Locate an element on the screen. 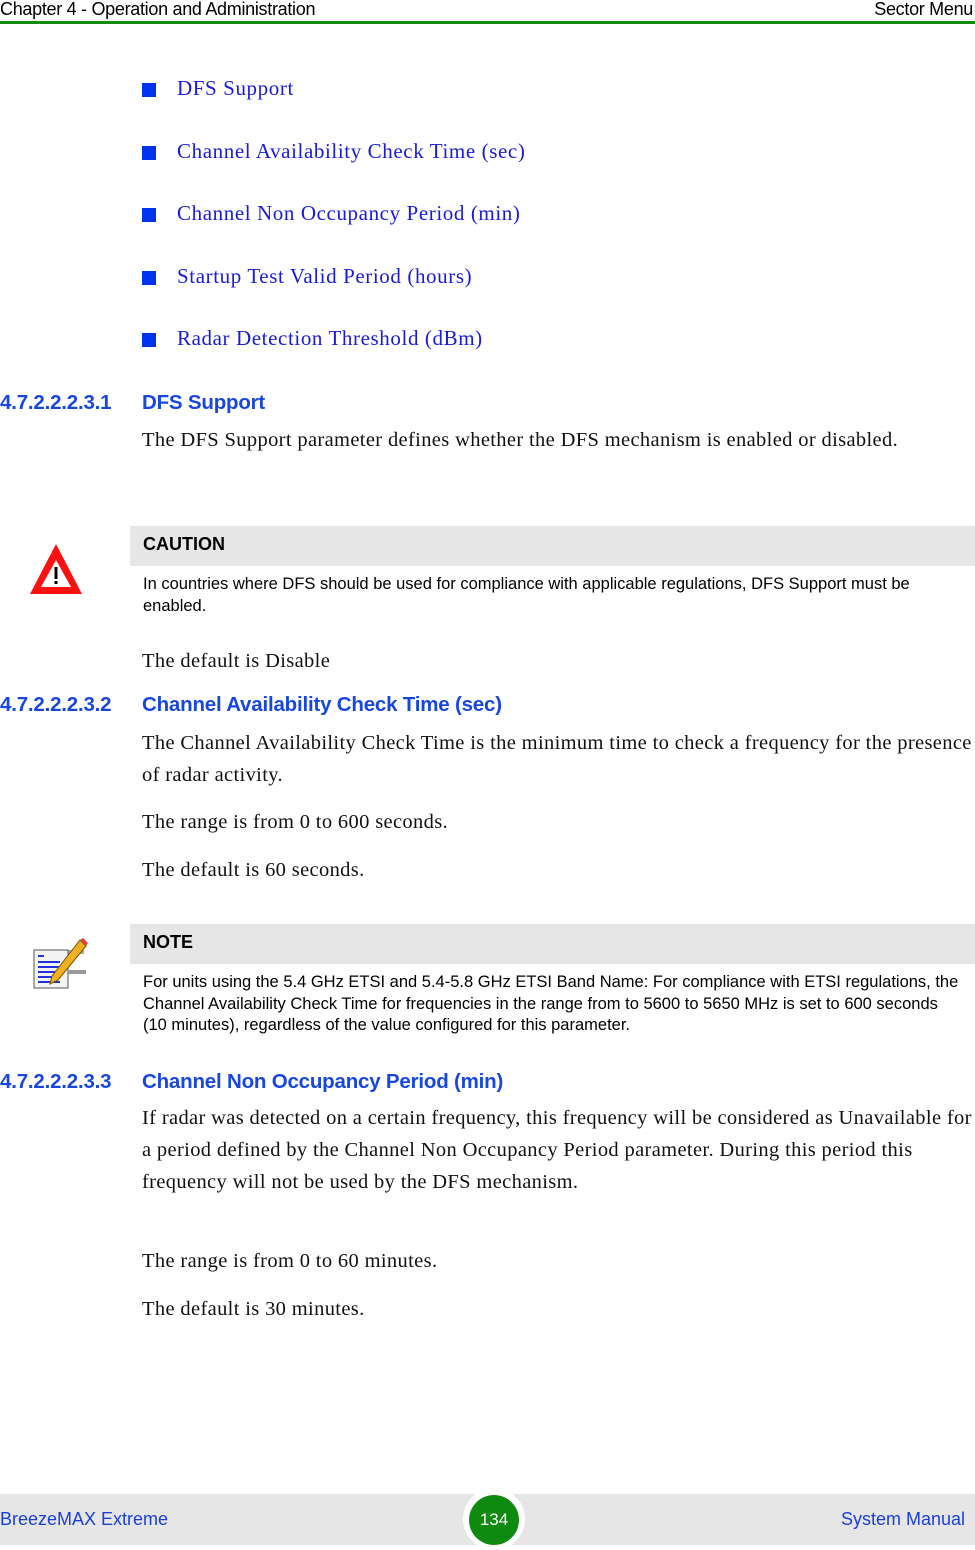  section-title: Channel Non Occupancy Period (min) is located at coordinates (323, 1081).